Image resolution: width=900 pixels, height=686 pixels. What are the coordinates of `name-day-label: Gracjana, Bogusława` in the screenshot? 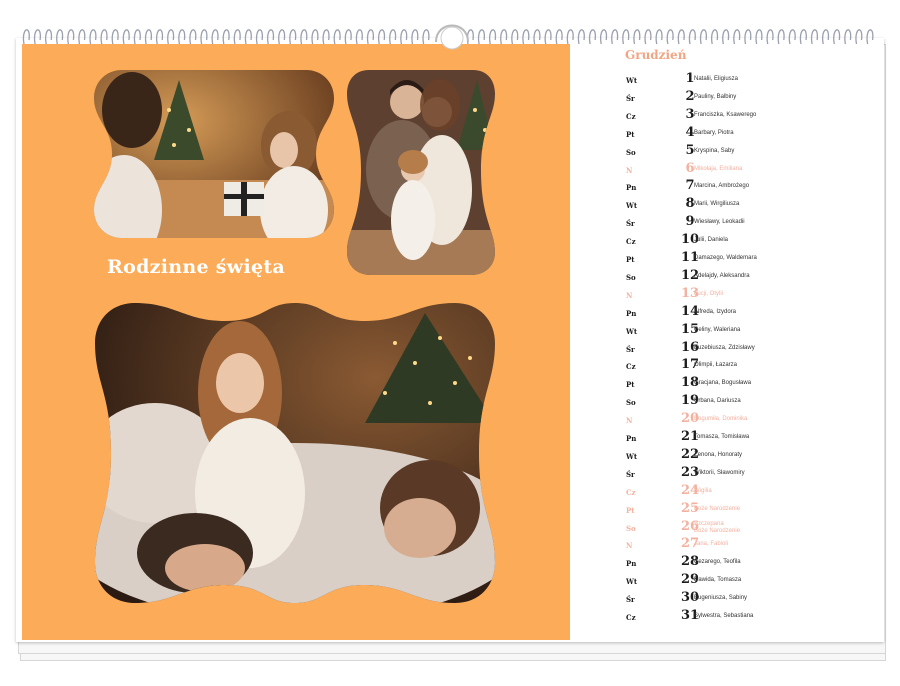 It's located at (722, 383).